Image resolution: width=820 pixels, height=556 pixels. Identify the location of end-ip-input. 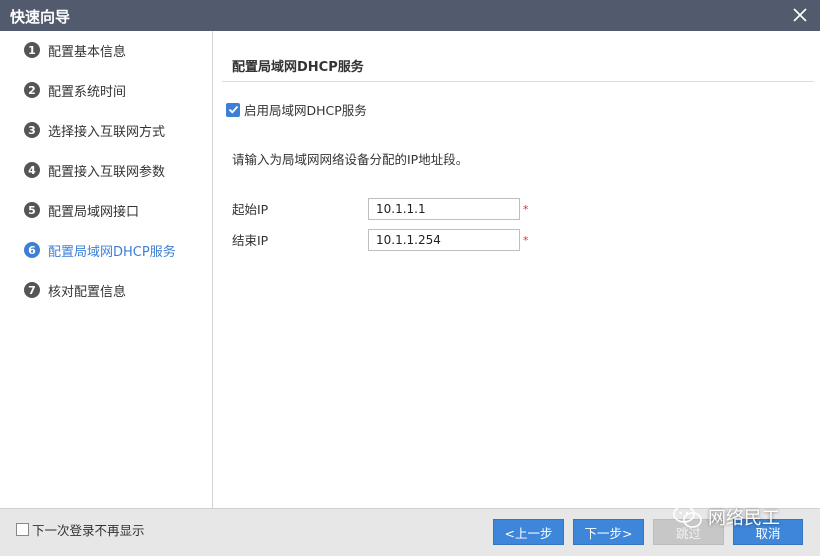
(444, 240).